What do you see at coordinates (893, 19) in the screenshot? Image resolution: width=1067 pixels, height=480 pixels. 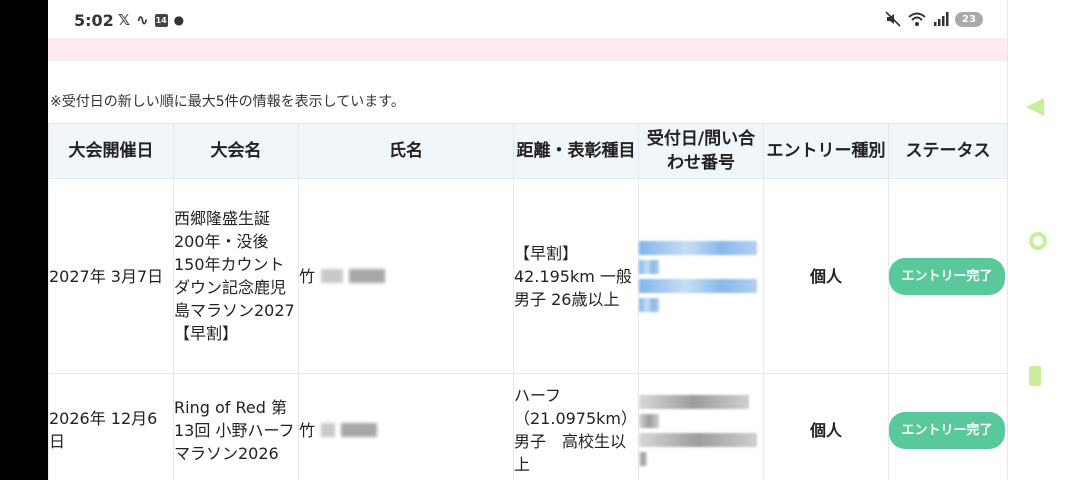 I see `mute-icon` at bounding box center [893, 19].